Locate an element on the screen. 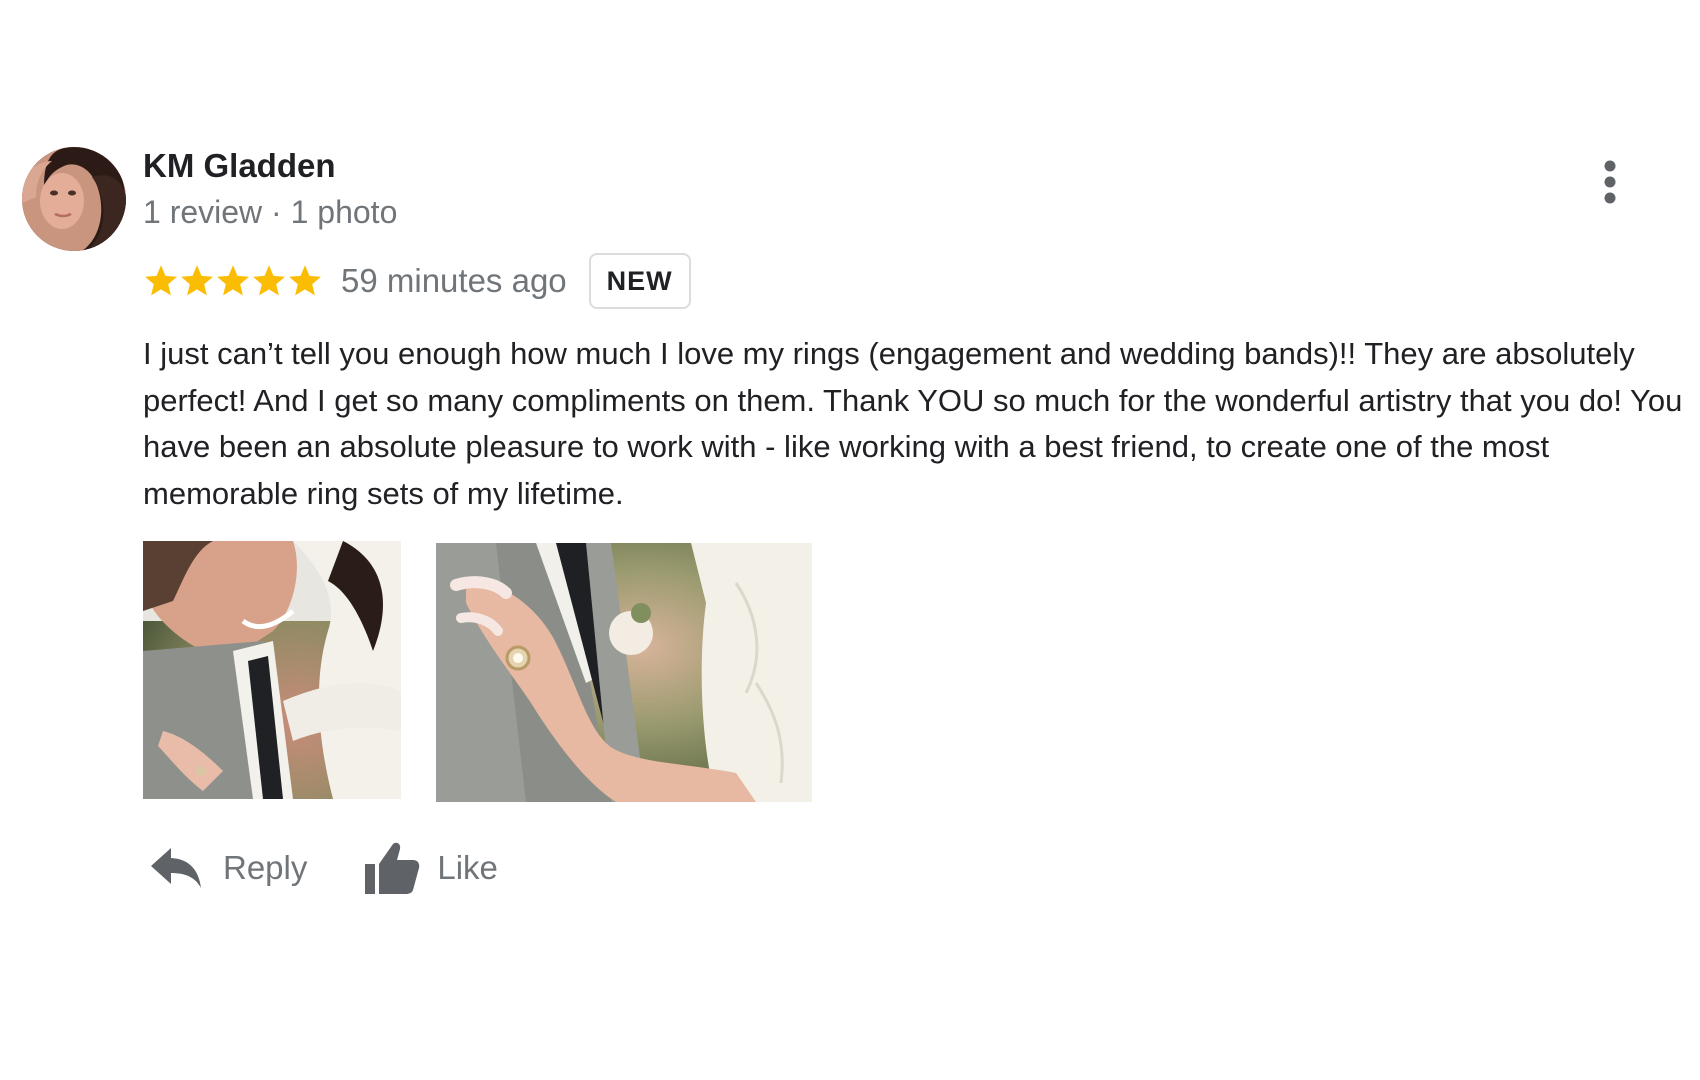 The width and height of the screenshot is (1700, 1080). more-options-button is located at coordinates (1610, 182).